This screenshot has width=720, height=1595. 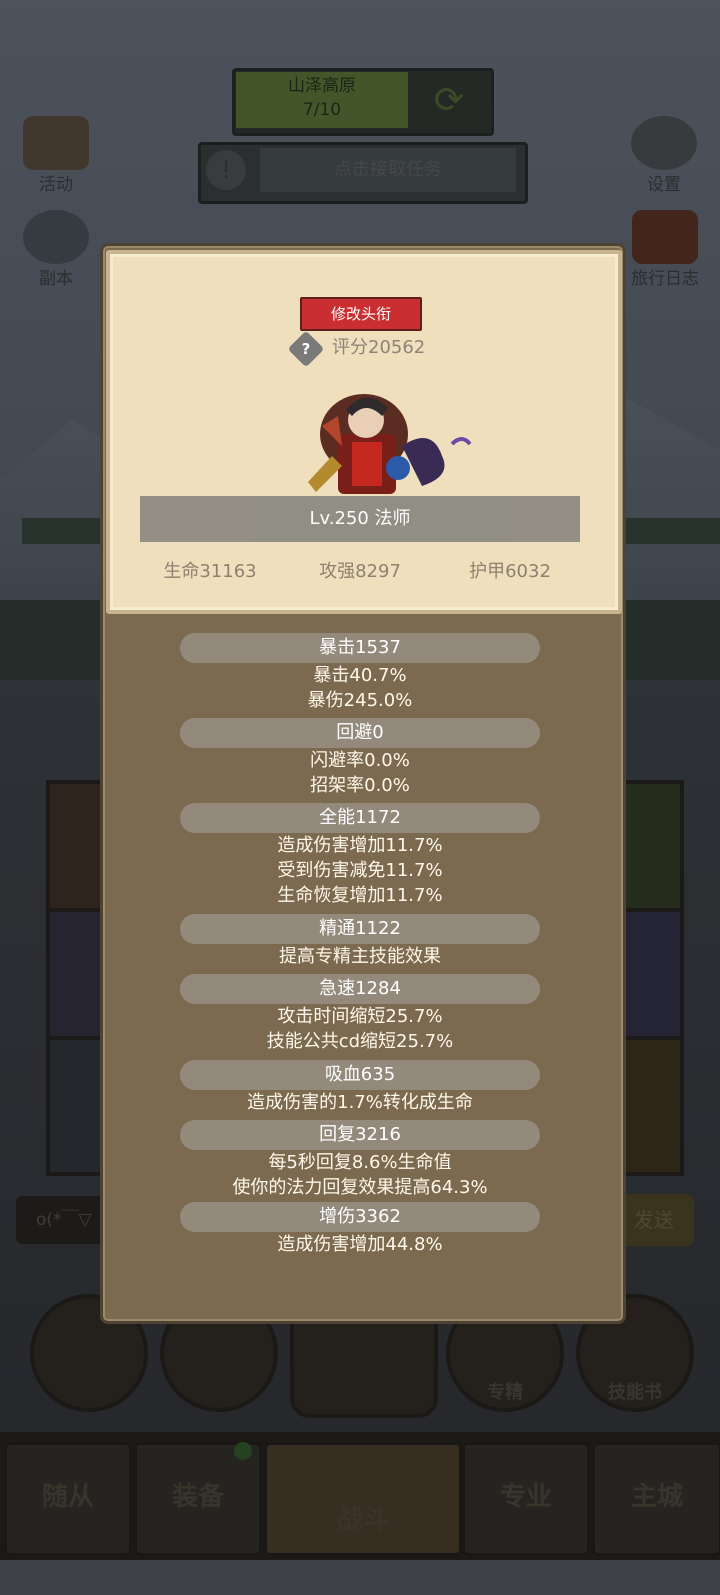 I want to click on versatility-header: 全能1172, so click(x=360, y=818).